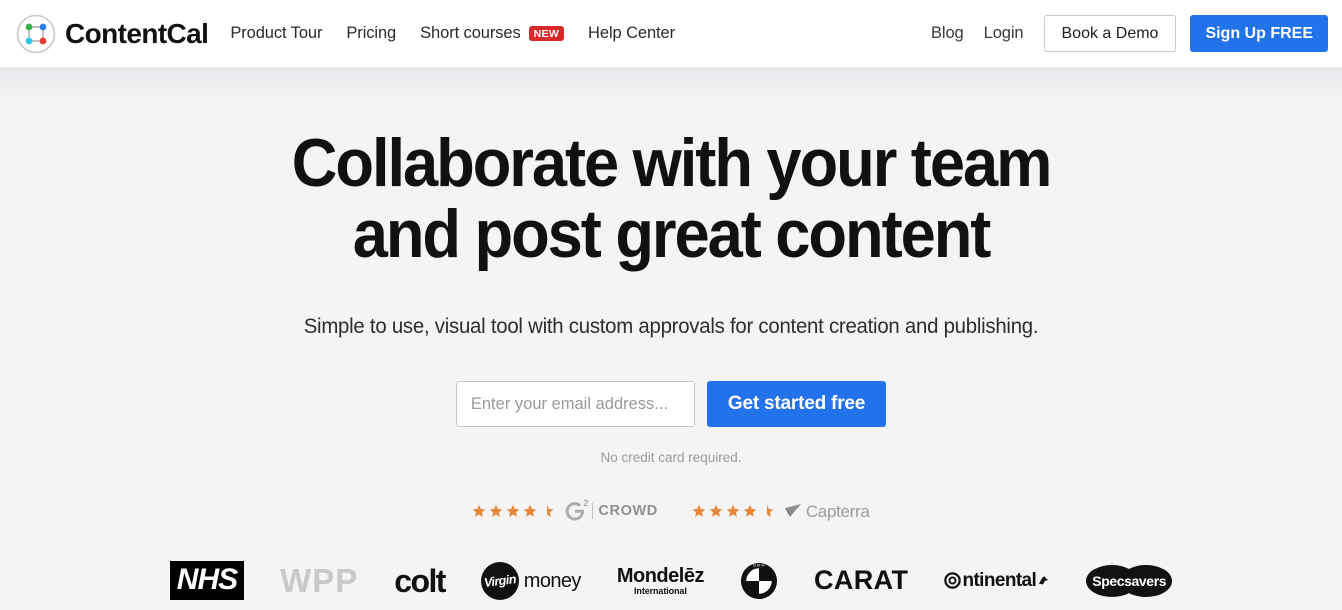  I want to click on g2-star-rating, so click(513, 511).